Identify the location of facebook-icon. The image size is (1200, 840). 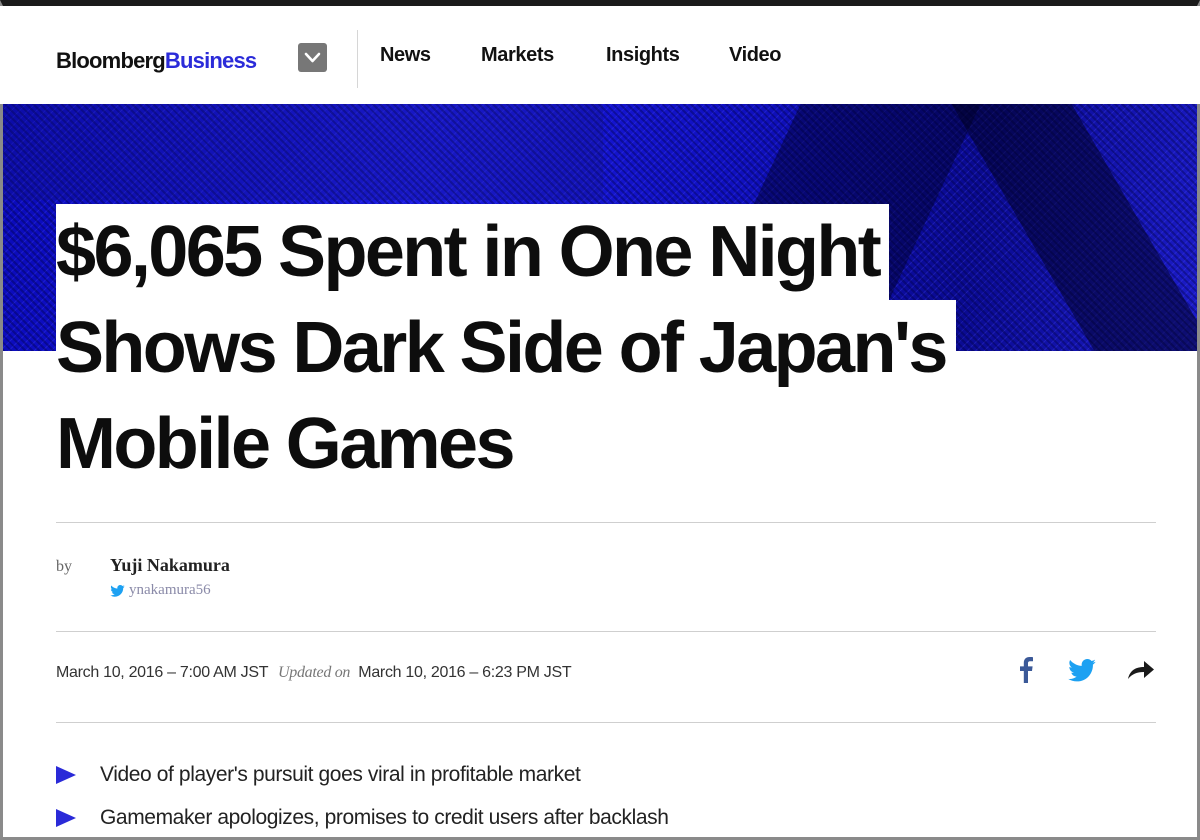
(1026, 670).